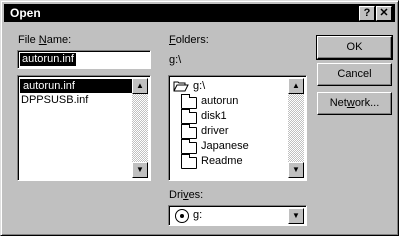  What do you see at coordinates (175, 60) in the screenshot?
I see `current-path: g:\` at bounding box center [175, 60].